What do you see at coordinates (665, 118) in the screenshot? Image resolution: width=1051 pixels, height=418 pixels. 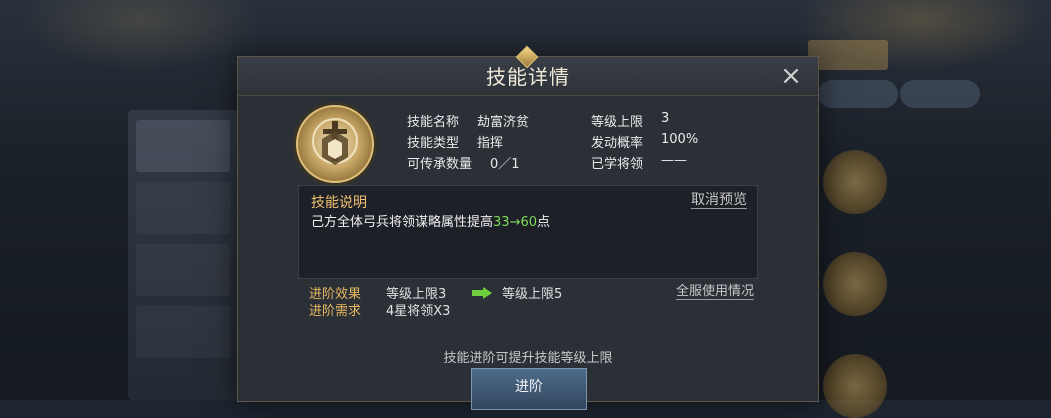 I see `level-cap-value: 3` at bounding box center [665, 118].